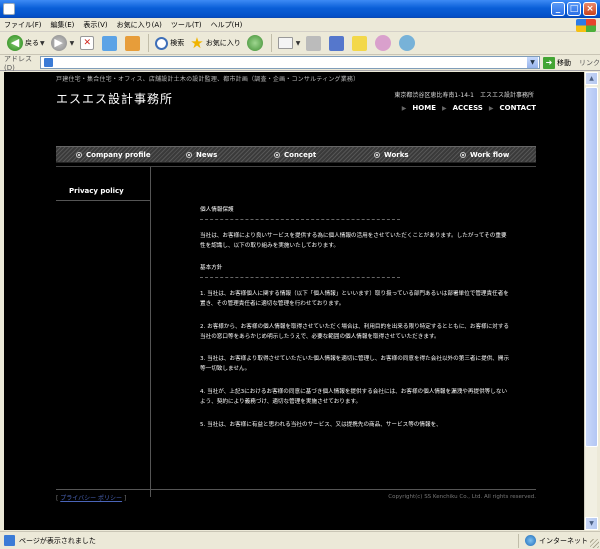 This screenshot has width=600, height=549. Describe the element at coordinates (591, 267) in the screenshot. I see `scroll-thumb` at that location.